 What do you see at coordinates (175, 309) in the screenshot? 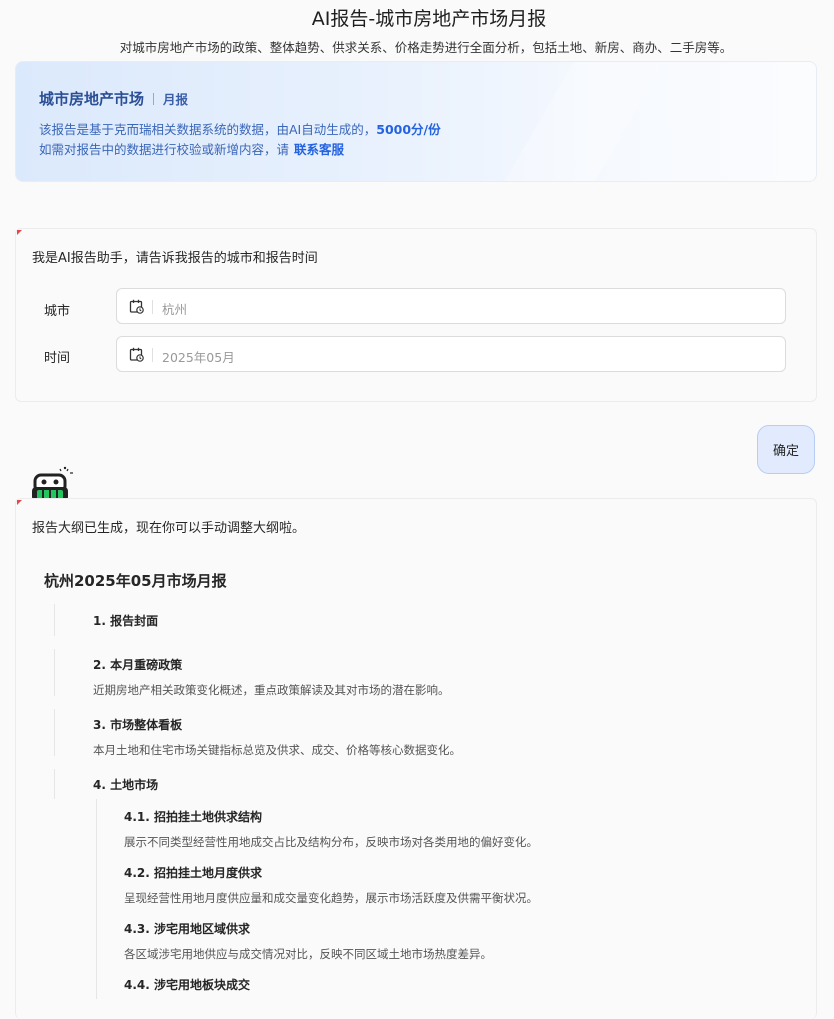
I see `city-value: 杭州` at bounding box center [175, 309].